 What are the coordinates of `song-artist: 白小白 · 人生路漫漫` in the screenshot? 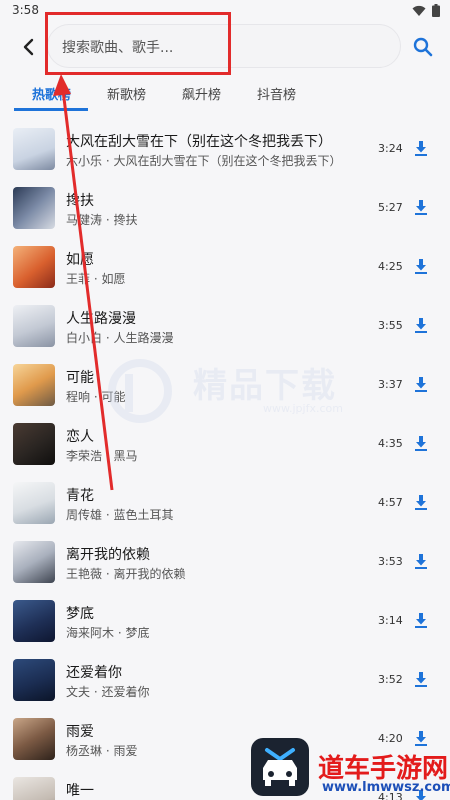 It's located at (120, 338).